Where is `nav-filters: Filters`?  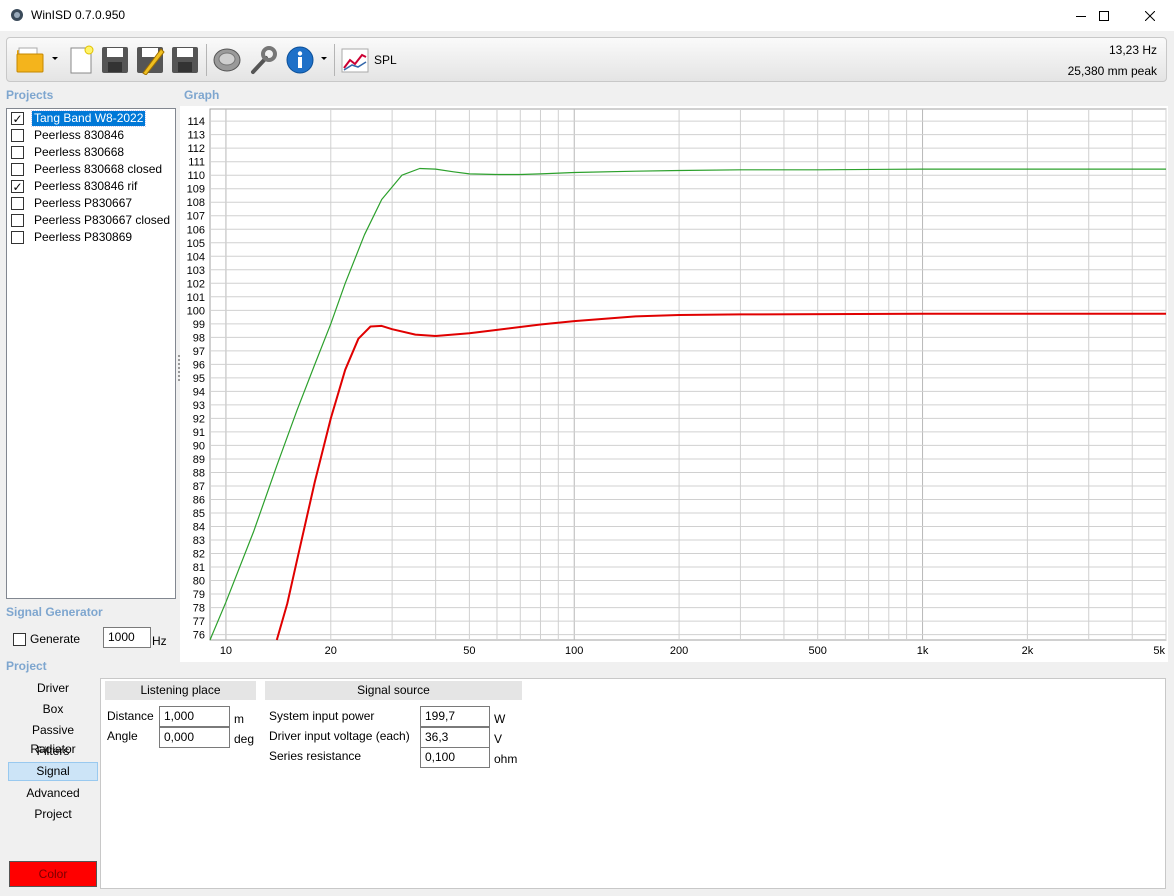 nav-filters: Filters is located at coordinates (53, 751).